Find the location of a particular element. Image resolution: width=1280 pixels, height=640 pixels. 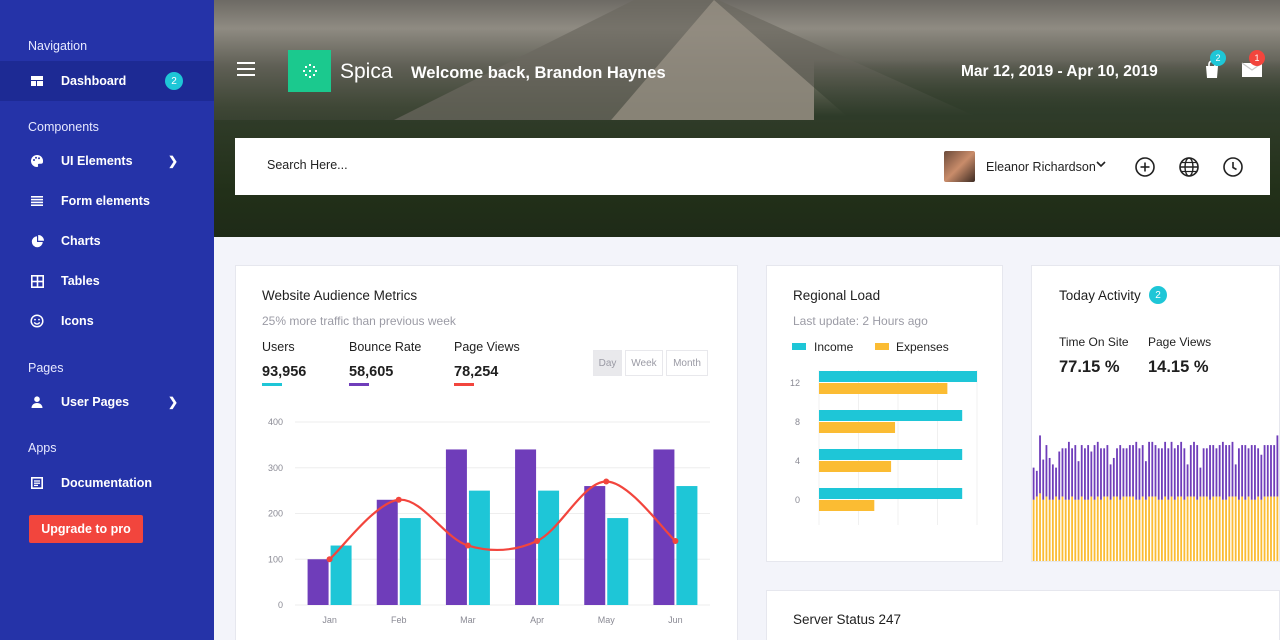

range-day-button: Day is located at coordinates (607, 363).